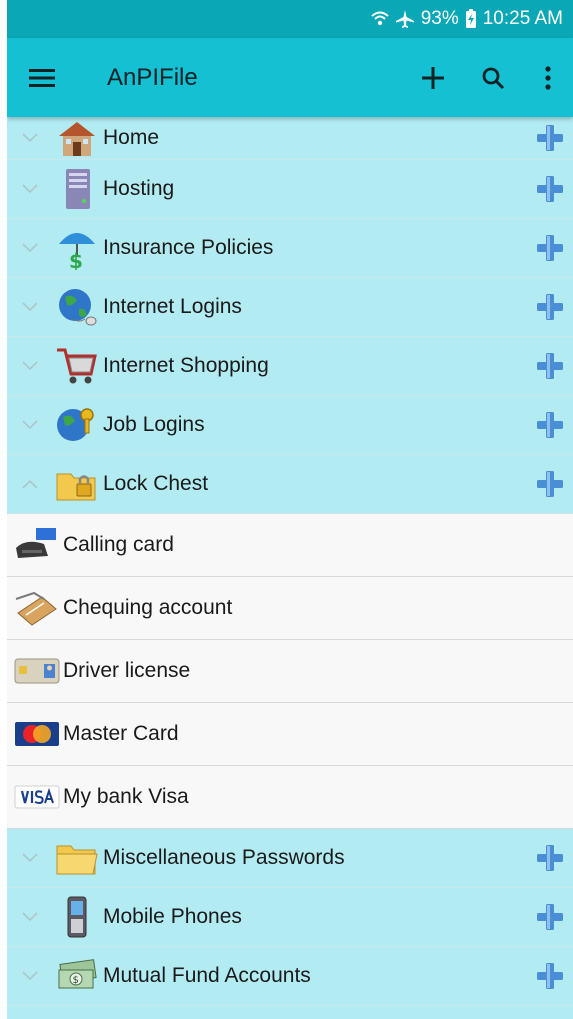  What do you see at coordinates (439, 18) in the screenshot?
I see `battery-level: 93%` at bounding box center [439, 18].